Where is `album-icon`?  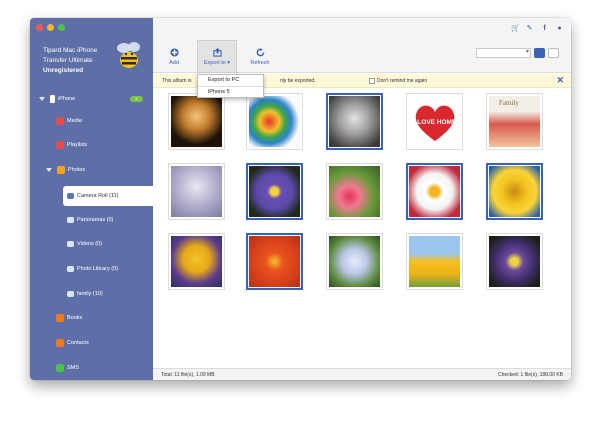 album-icon is located at coordinates (70, 294).